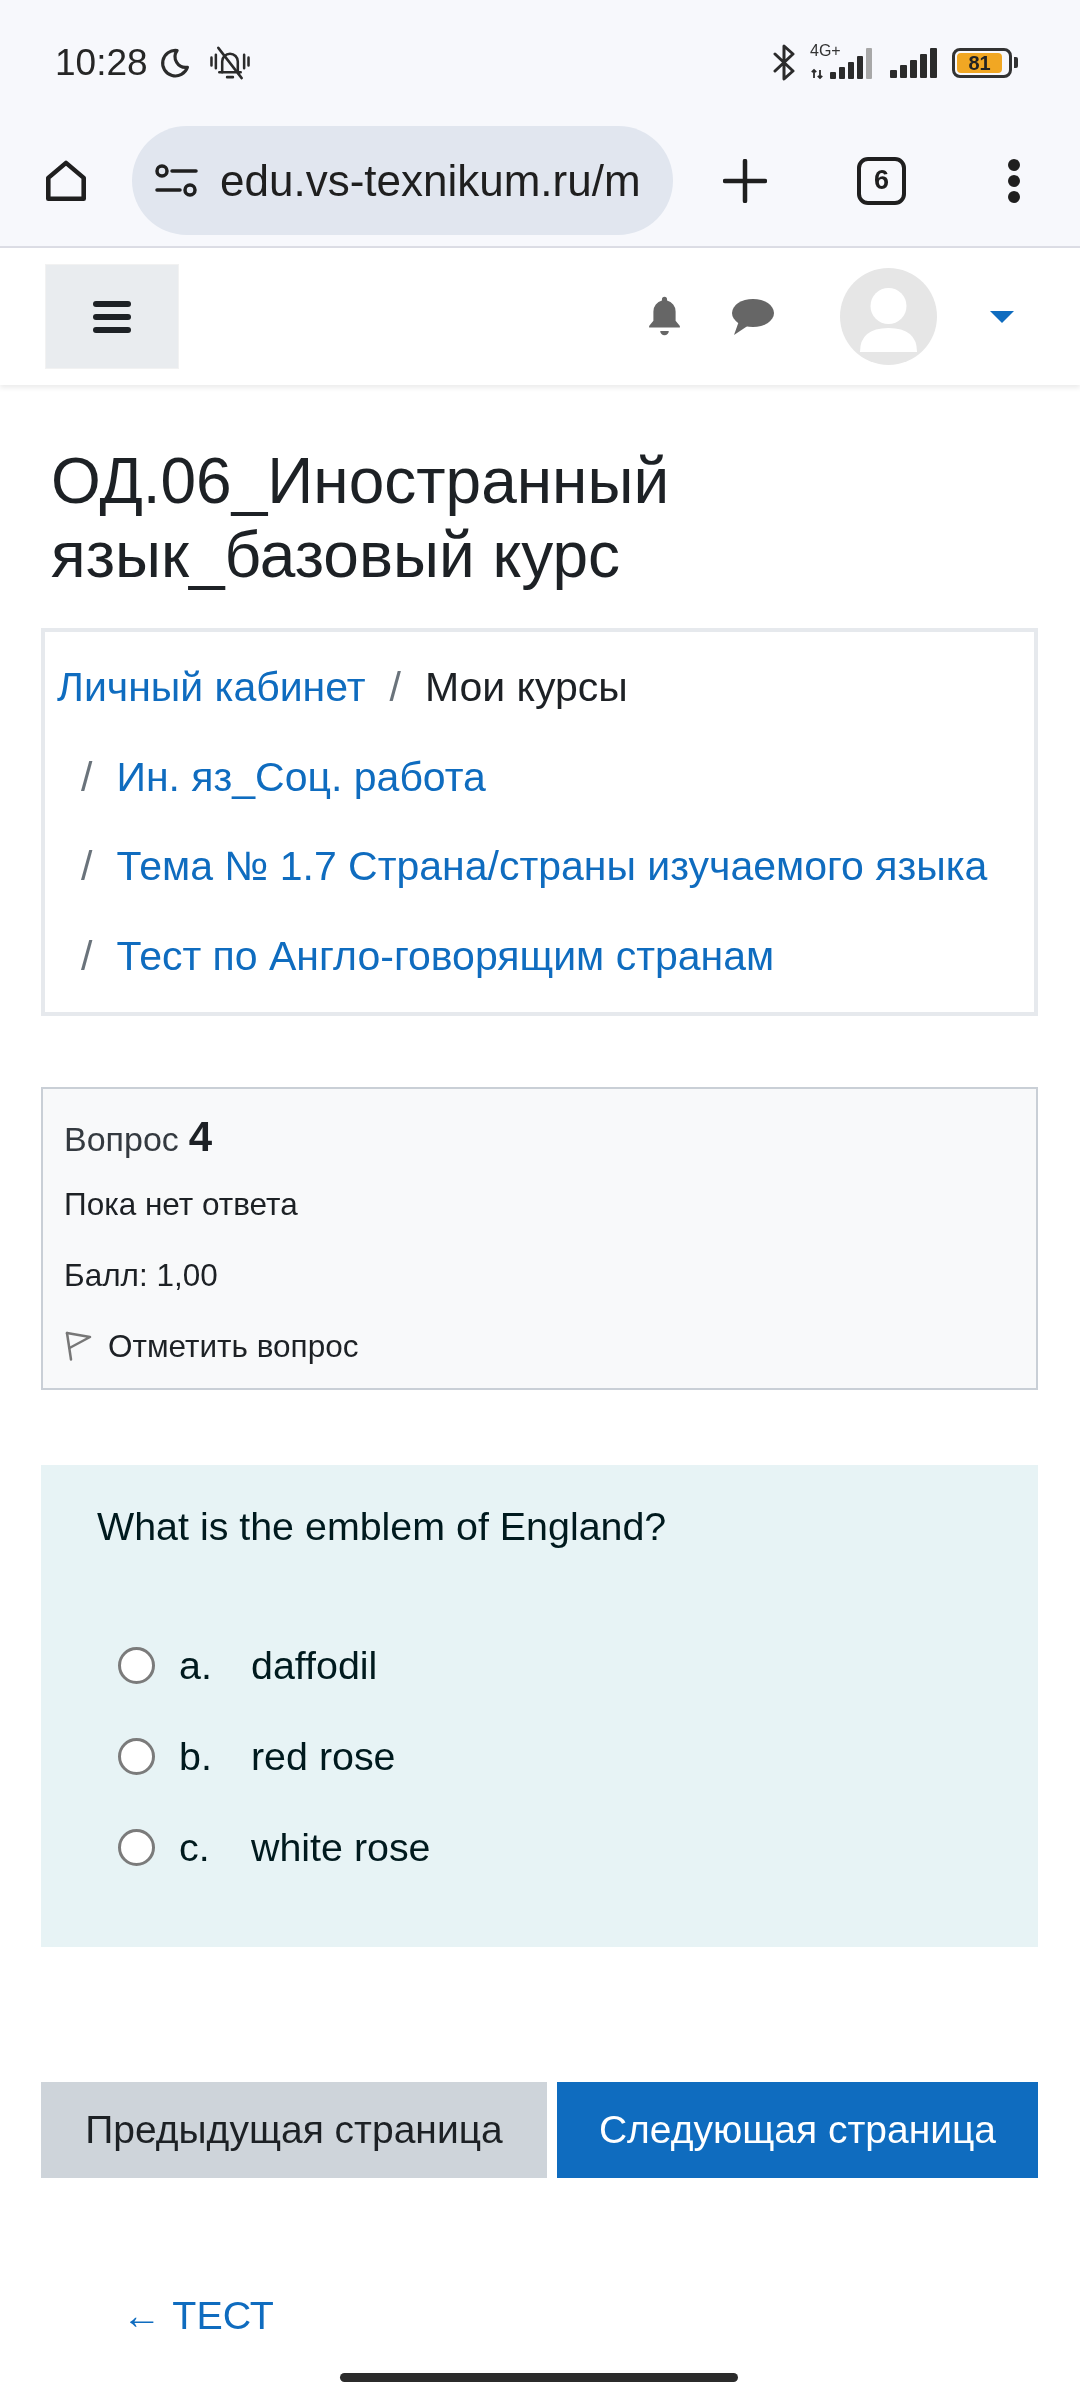 Image resolution: width=1080 pixels, height=2400 pixels. What do you see at coordinates (445, 956) in the screenshot?
I see `breadcrumb-link: Тест по Англо-говорящим странам` at bounding box center [445, 956].